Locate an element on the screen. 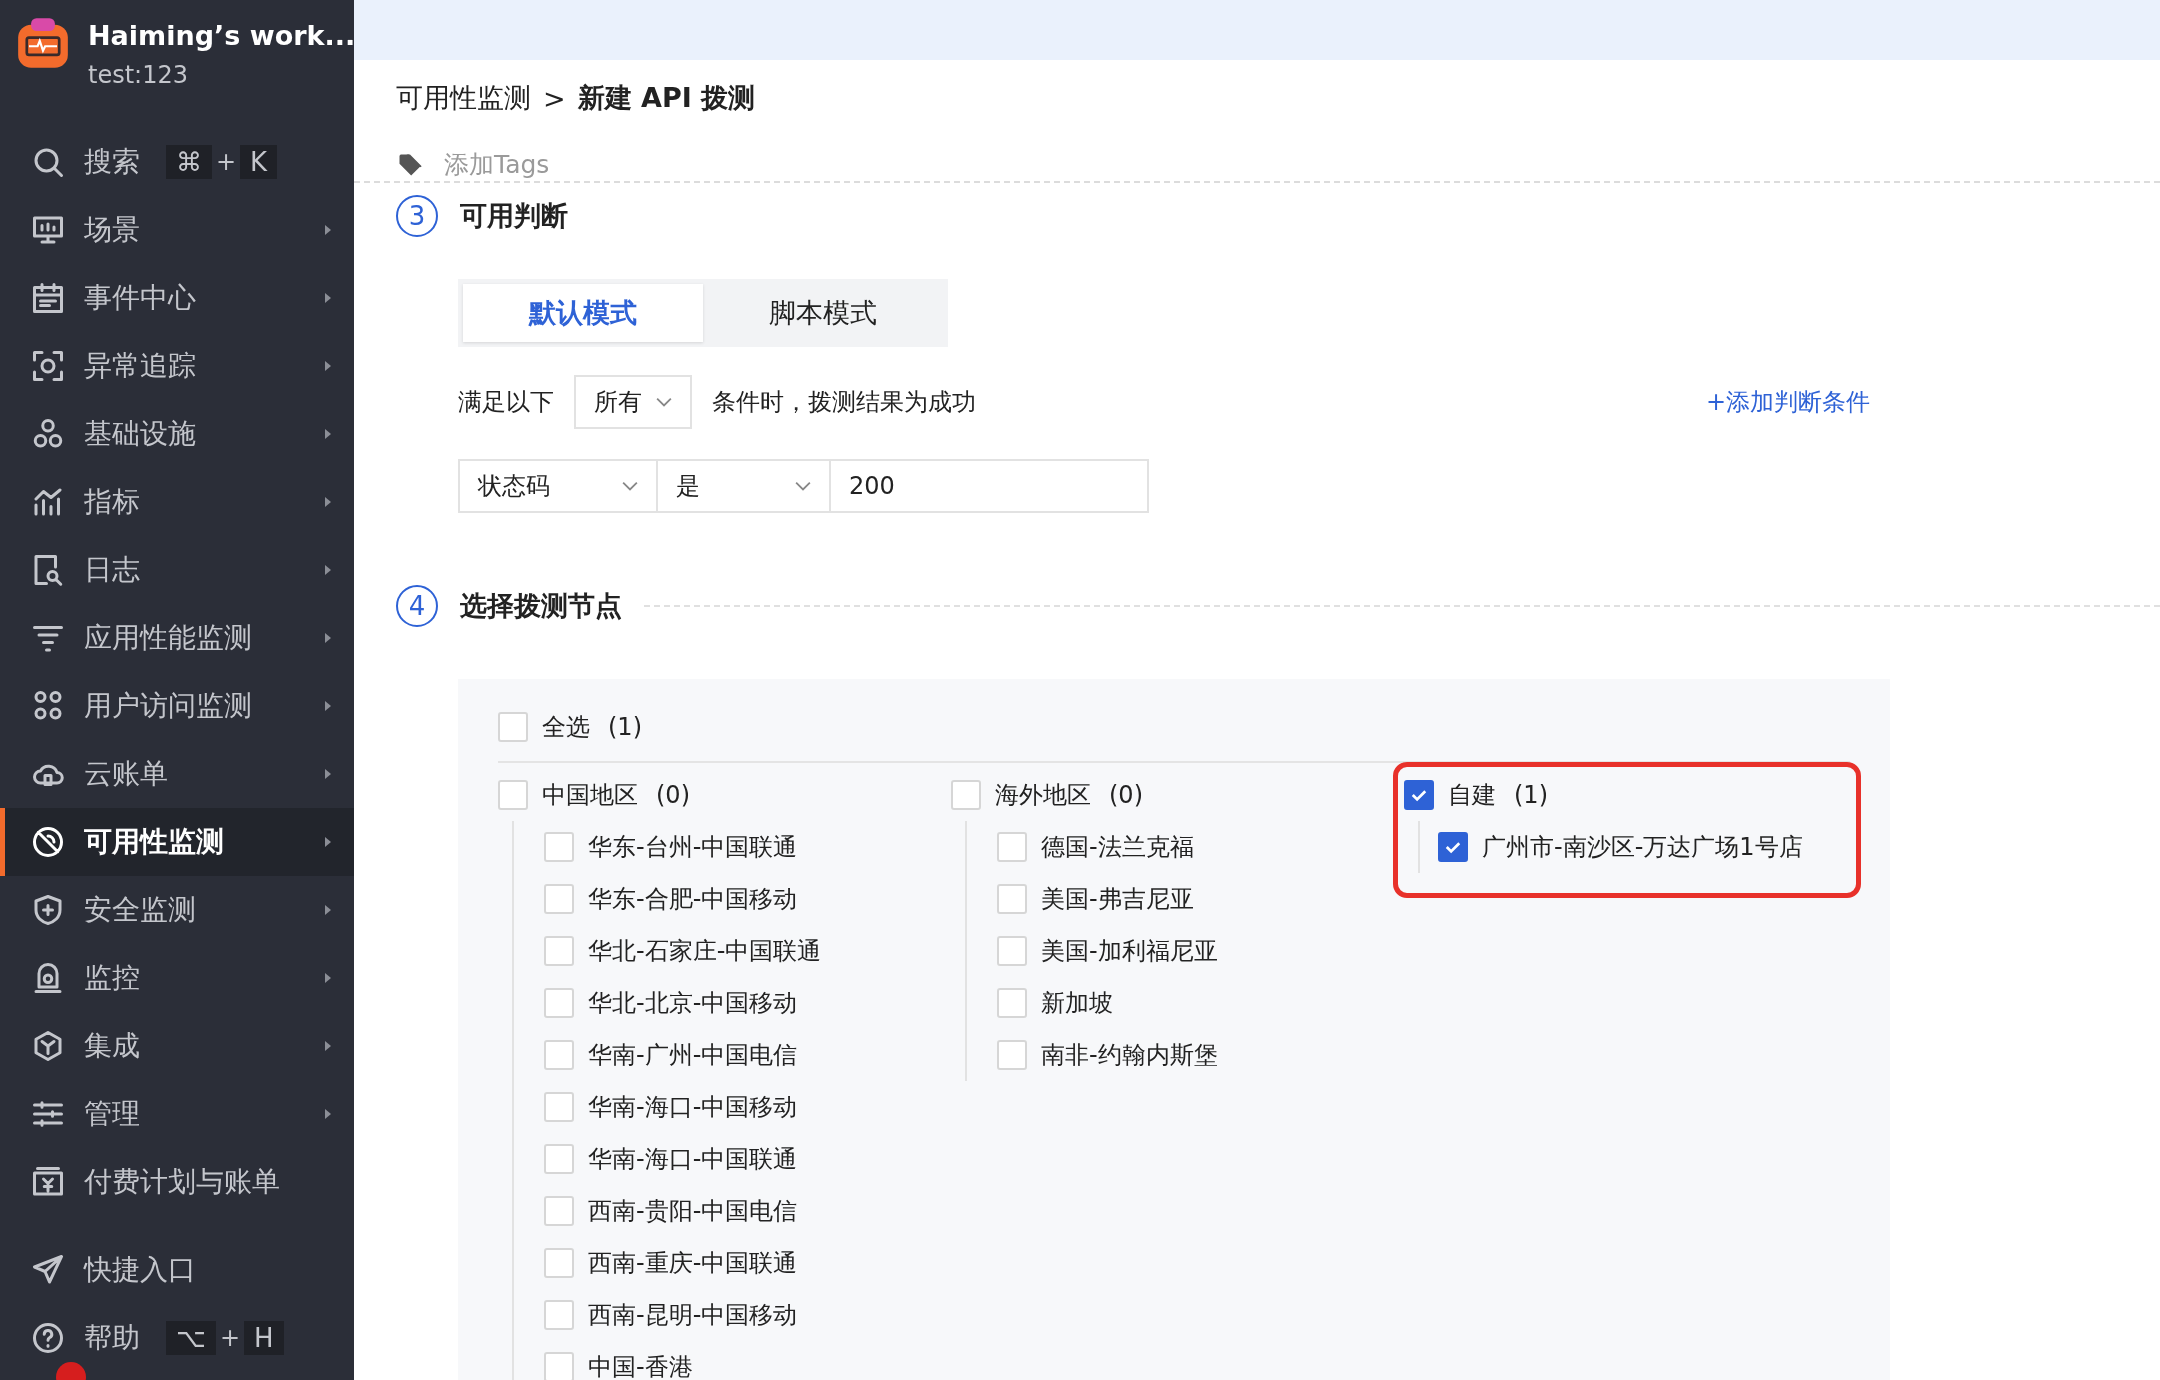  add-condition-link: +添加判断条件 is located at coordinates (1787, 402).